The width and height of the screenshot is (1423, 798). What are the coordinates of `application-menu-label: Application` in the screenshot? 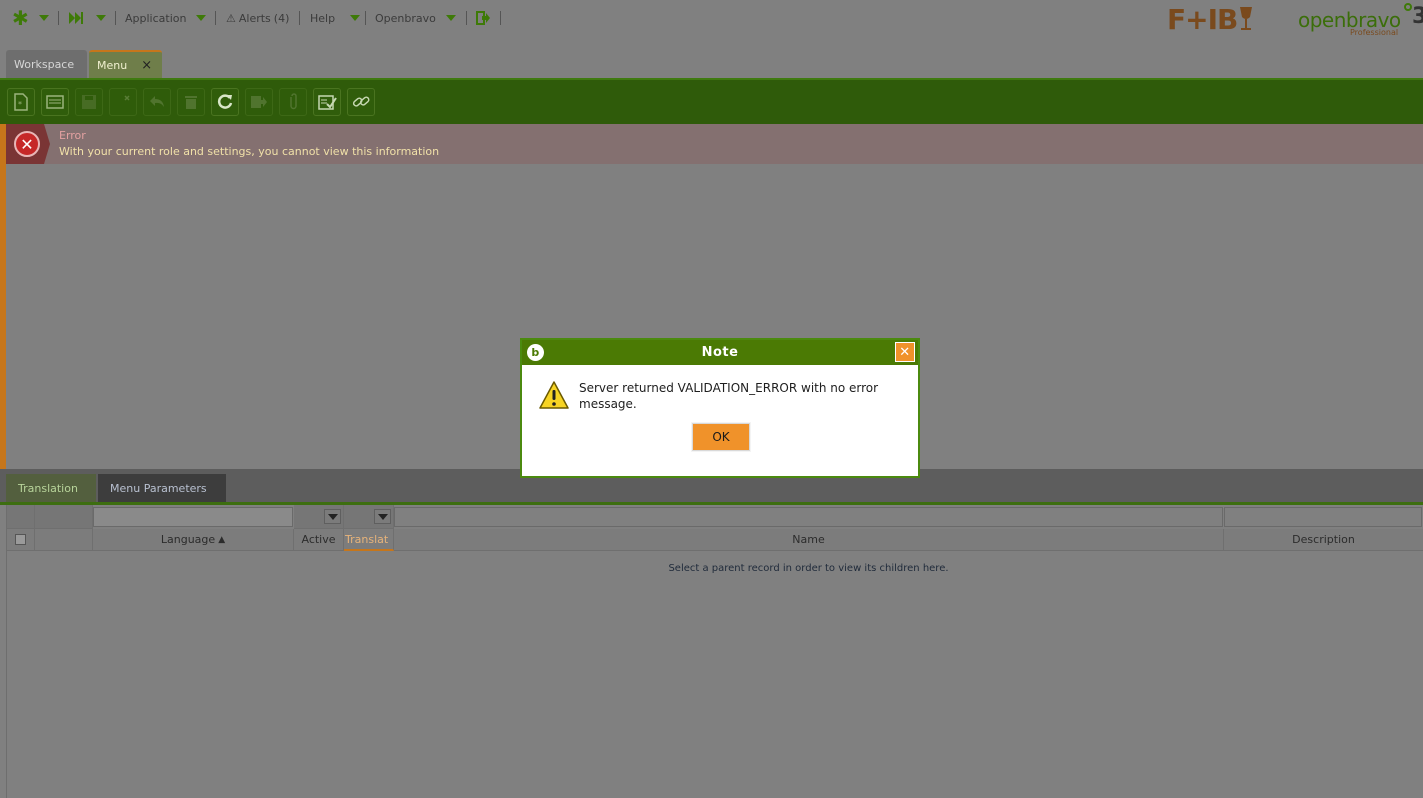 It's located at (156, 18).